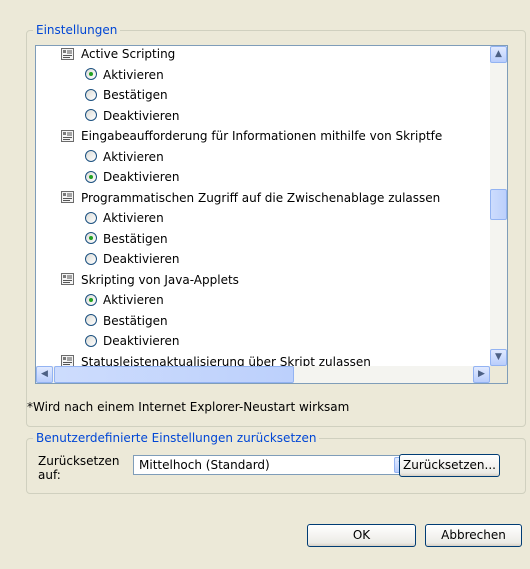 The width and height of the screenshot is (530, 569). What do you see at coordinates (473, 535) in the screenshot?
I see `cancel-button: Abbrechen` at bounding box center [473, 535].